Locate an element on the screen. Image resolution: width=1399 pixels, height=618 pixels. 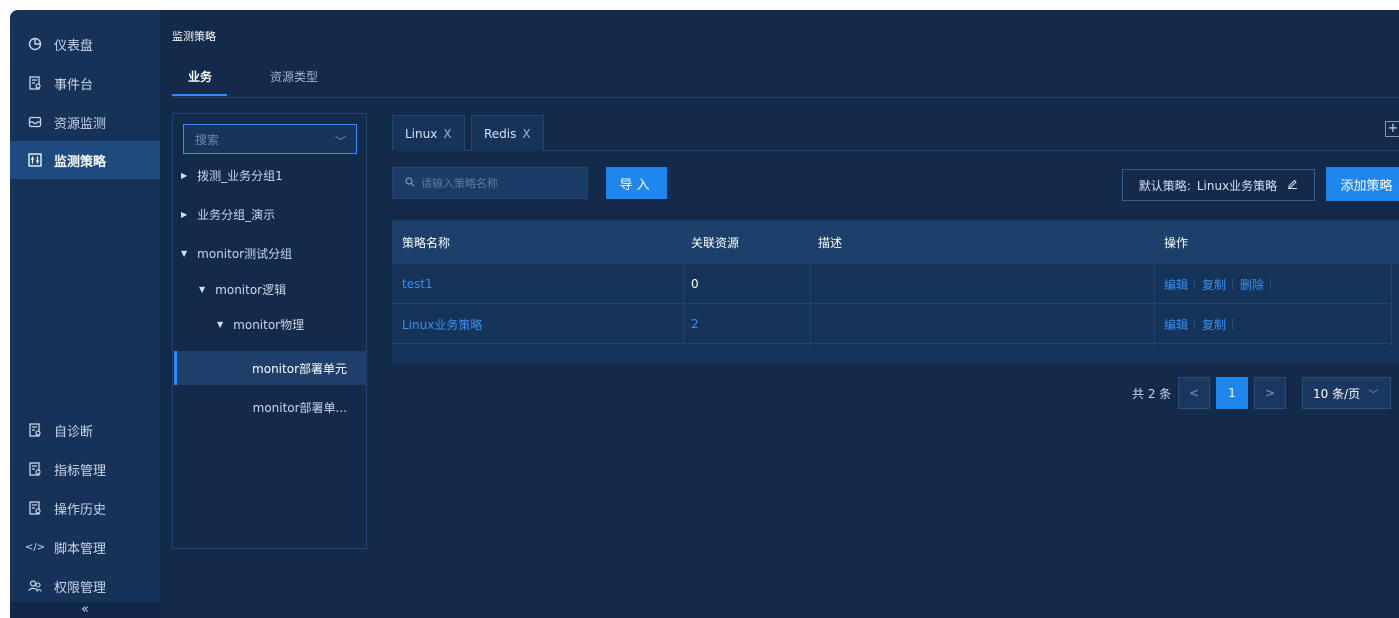
default-policy-label: 默认策略: is located at coordinates (1164, 185).